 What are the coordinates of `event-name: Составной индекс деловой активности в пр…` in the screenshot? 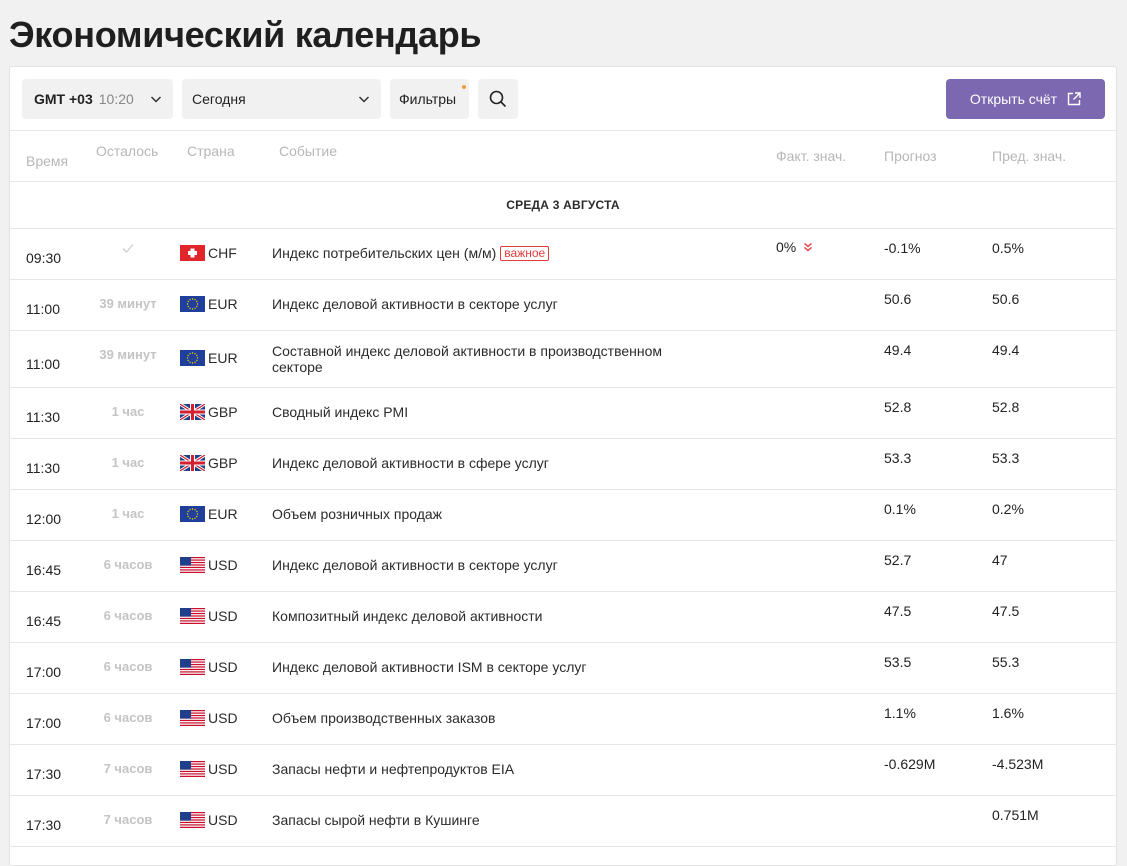 It's located at (487, 359).